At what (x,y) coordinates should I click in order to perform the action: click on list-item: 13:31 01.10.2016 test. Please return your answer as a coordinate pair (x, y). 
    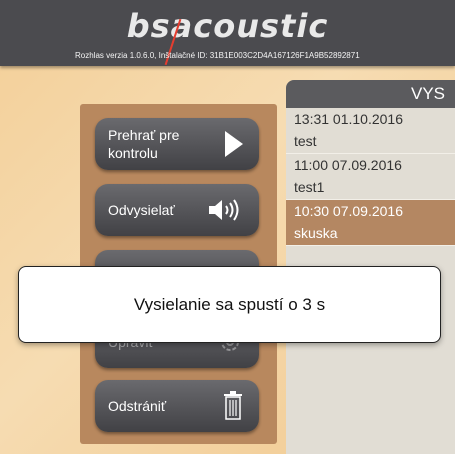
    Looking at the image, I should click on (370, 131).